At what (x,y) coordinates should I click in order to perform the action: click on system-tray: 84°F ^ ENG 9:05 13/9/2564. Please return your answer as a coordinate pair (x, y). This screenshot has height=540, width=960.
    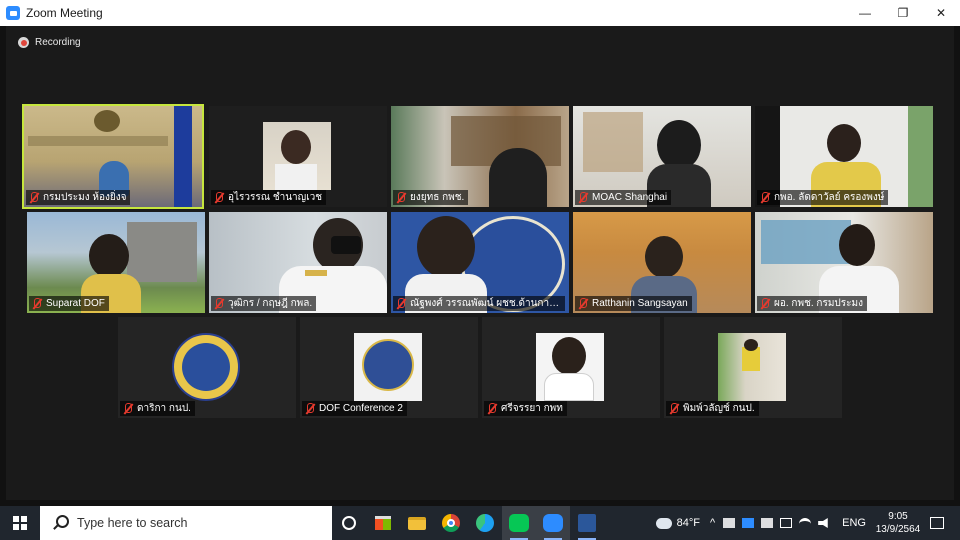
    Looking at the image, I should click on (807, 523).